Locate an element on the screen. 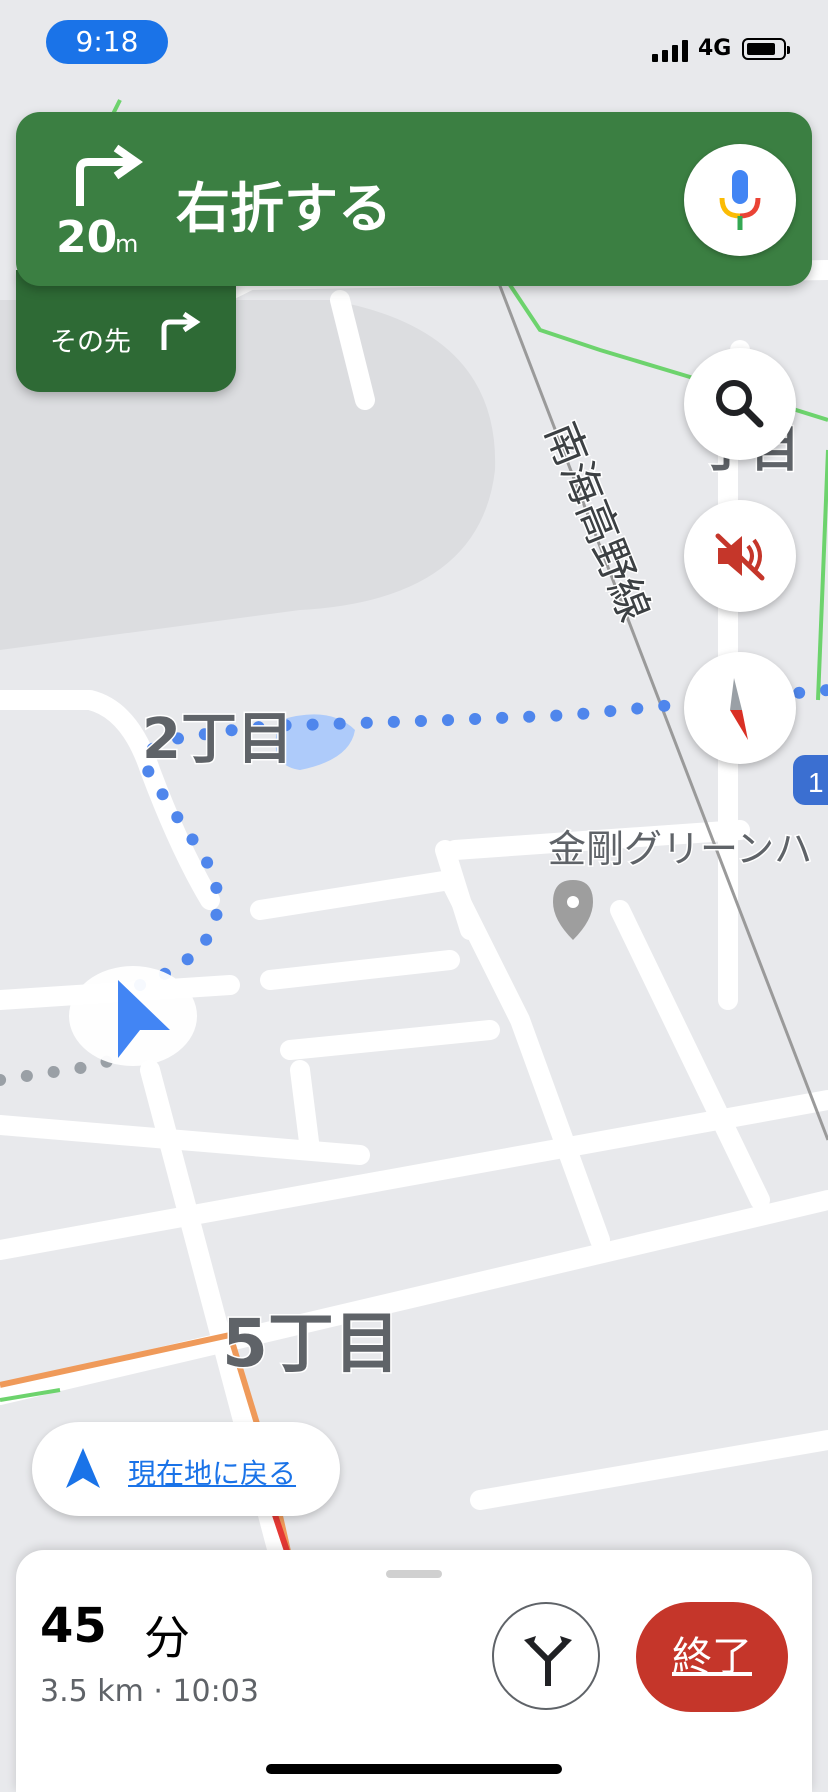  search-button is located at coordinates (740, 404).